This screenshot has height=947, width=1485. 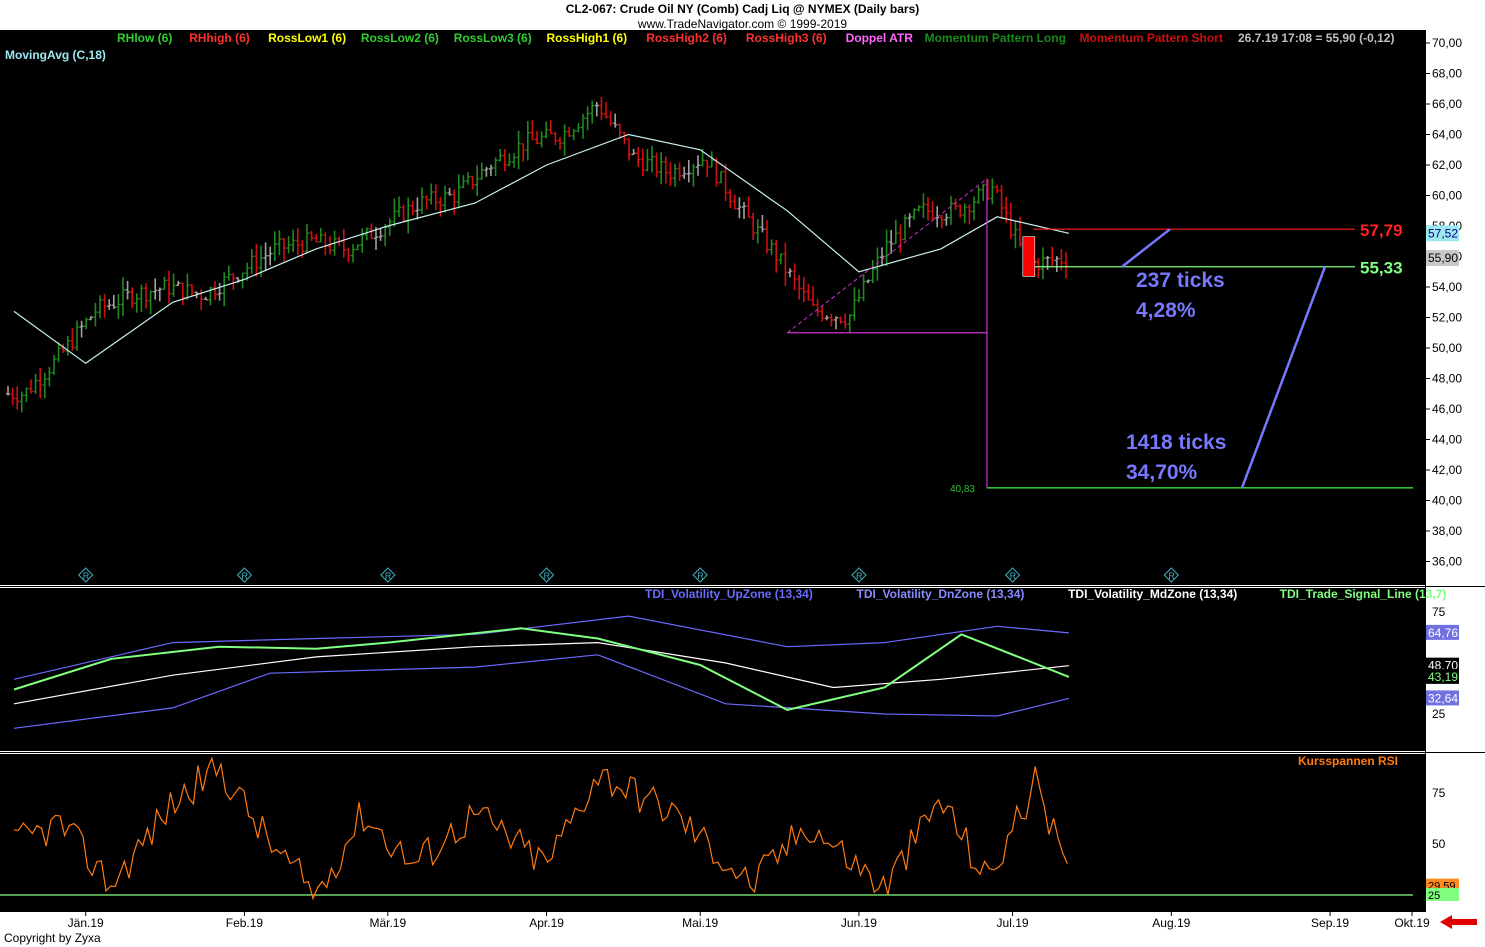 What do you see at coordinates (1447, 318) in the screenshot?
I see `price-tick-label: 52,00` at bounding box center [1447, 318].